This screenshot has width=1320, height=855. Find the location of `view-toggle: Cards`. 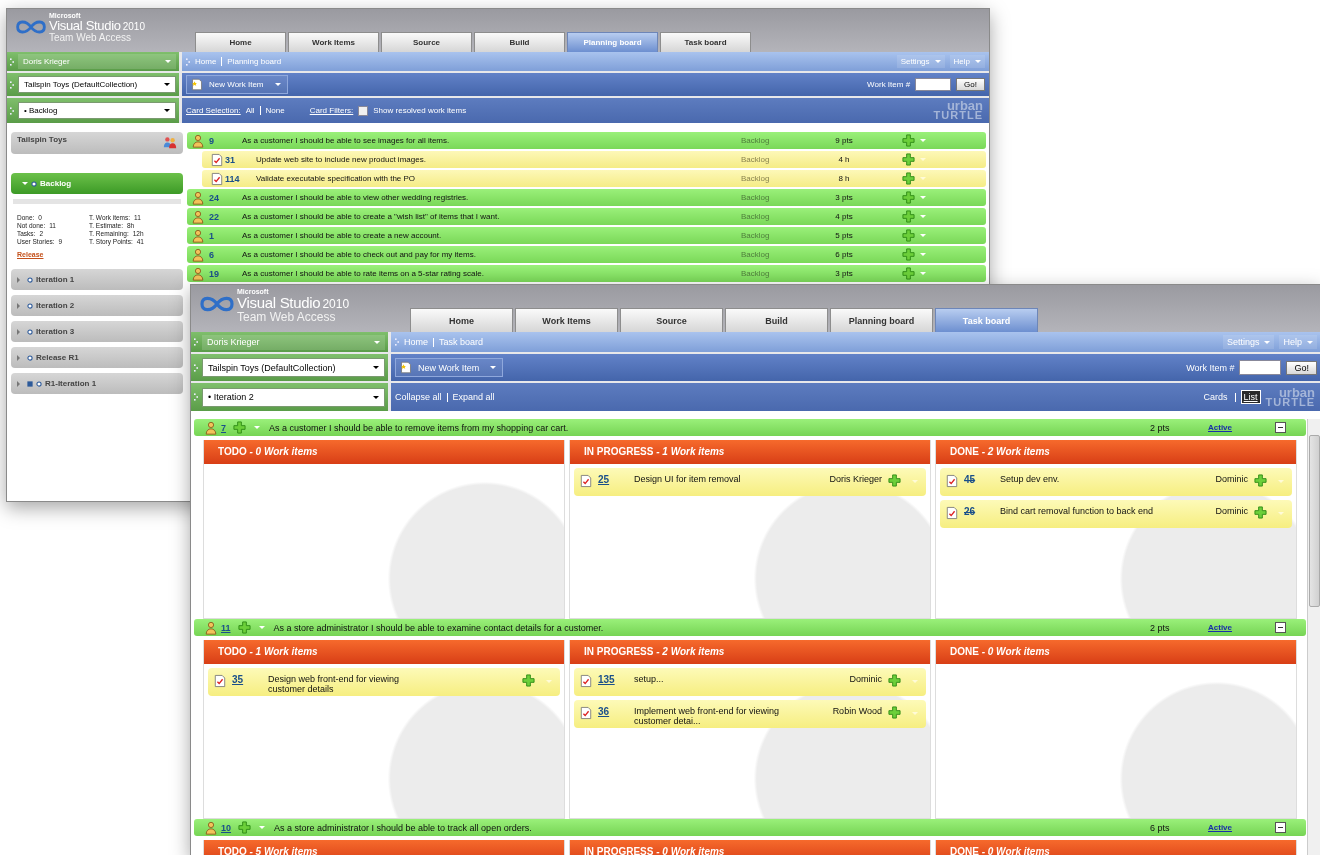

view-toggle: Cards is located at coordinates (1215, 397).